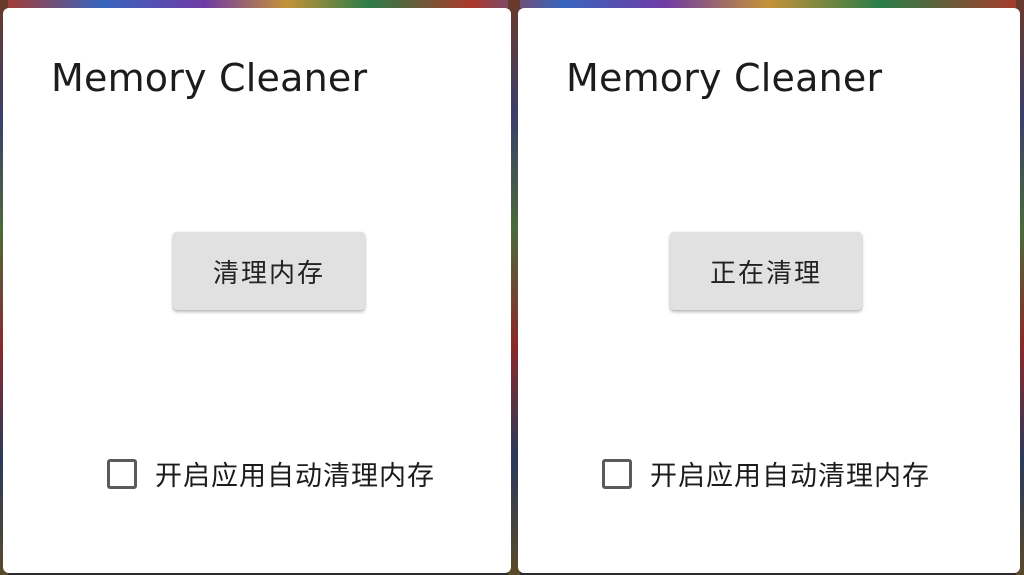 The height and width of the screenshot is (575, 1024). What do you see at coordinates (969, 558) in the screenshot?
I see `ai-generated-watermark: 豆包AI生成` at bounding box center [969, 558].